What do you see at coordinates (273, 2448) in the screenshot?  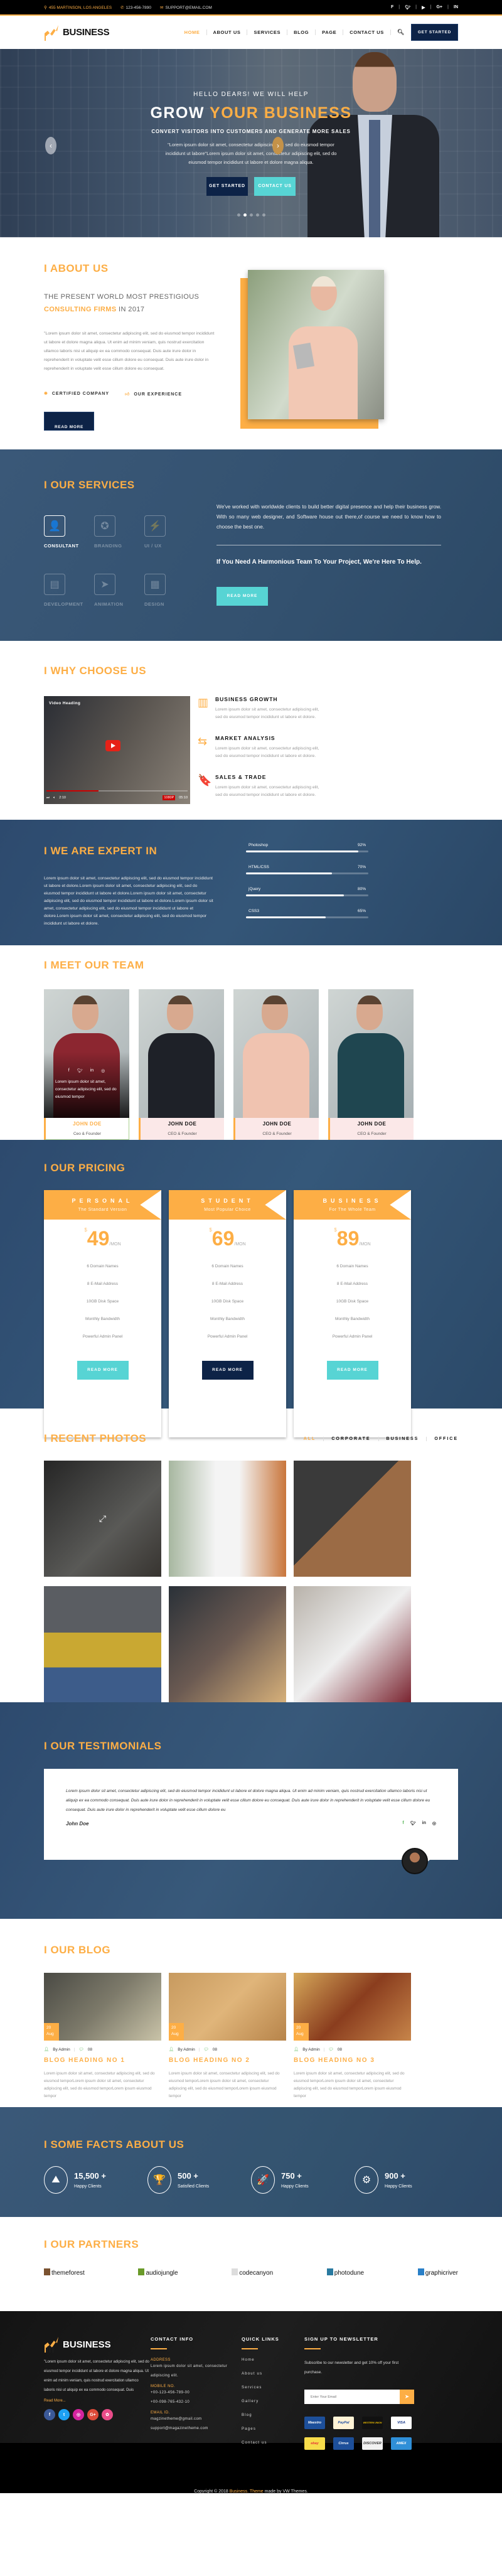 I see `quick-link-contact-us: Contact us` at bounding box center [273, 2448].